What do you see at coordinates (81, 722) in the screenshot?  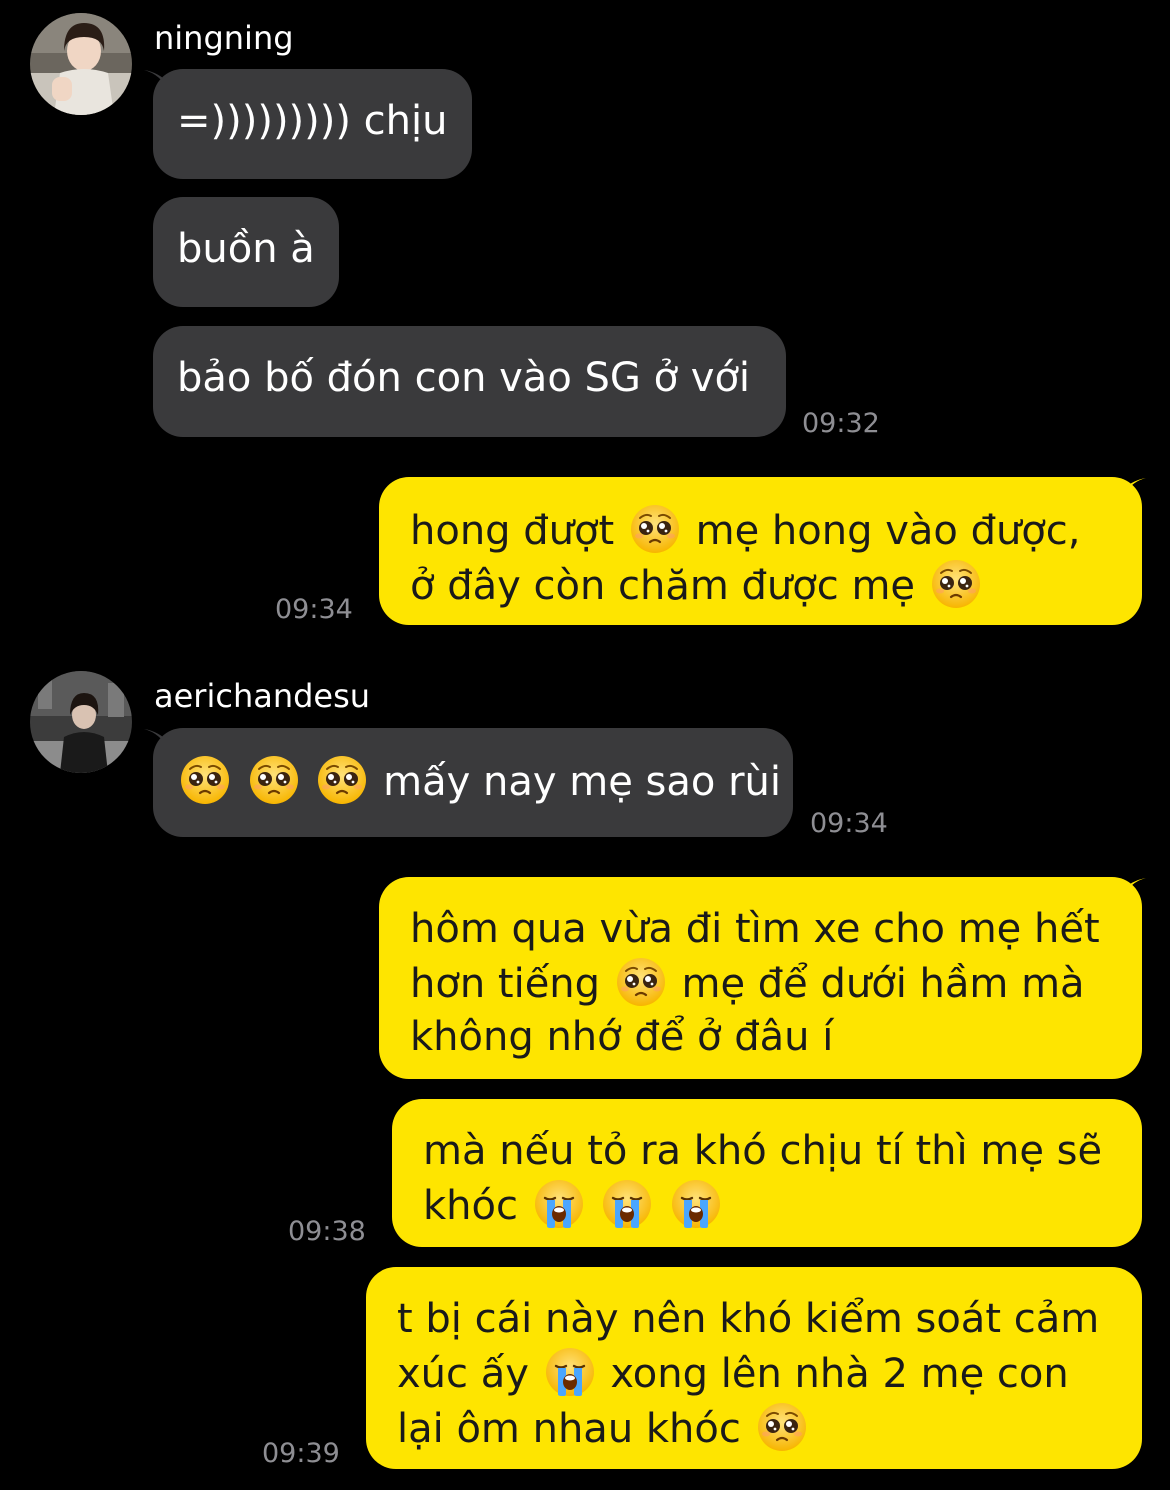 I see `avatar-aerichandesu` at bounding box center [81, 722].